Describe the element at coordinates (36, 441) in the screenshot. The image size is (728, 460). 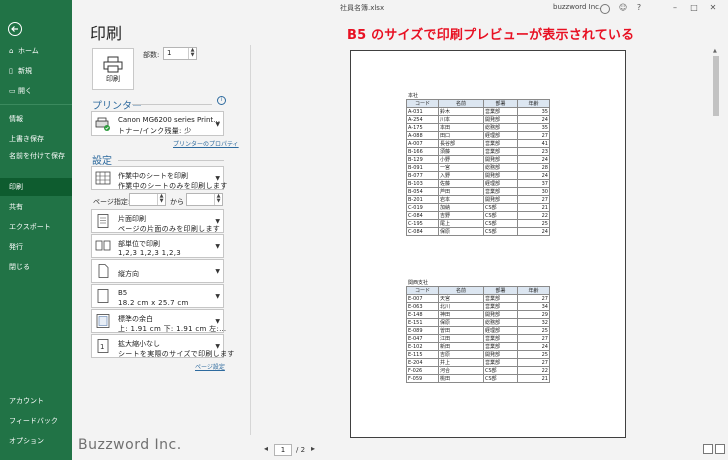
I see `nav-options: オプション` at that location.